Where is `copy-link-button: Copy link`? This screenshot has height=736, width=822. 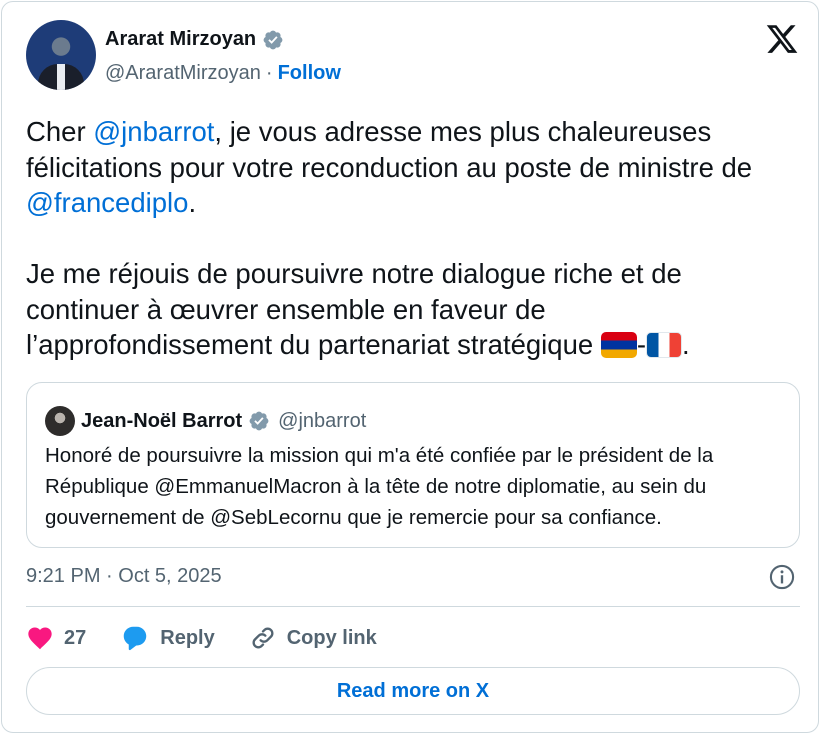 copy-link-button: Copy link is located at coordinates (313, 638).